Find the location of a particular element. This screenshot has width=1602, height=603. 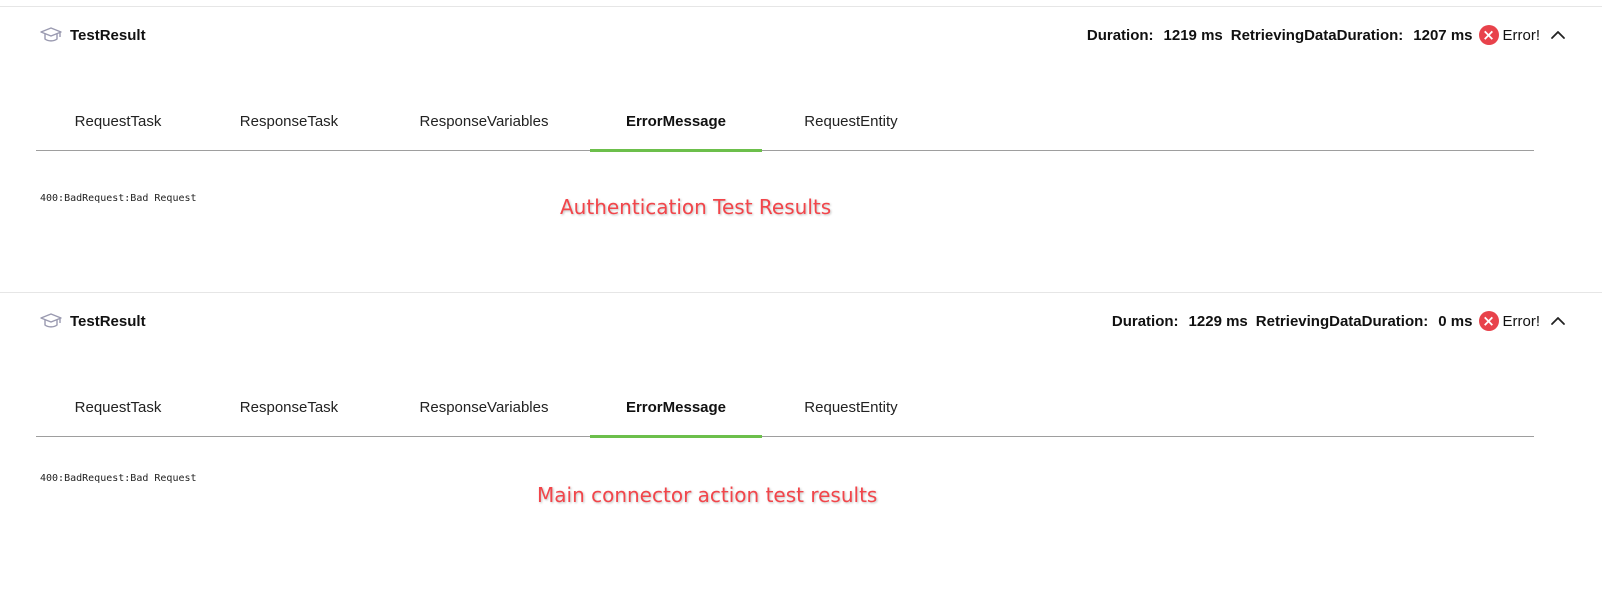

retrieving-duration-value: 0 ms is located at coordinates (1455, 321).